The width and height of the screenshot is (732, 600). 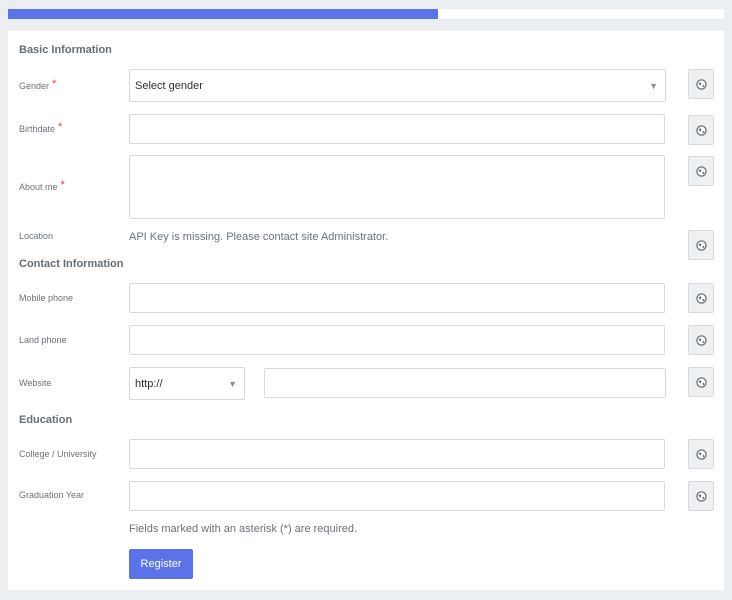 What do you see at coordinates (43, 340) in the screenshot?
I see `land-phone-label: Land phone` at bounding box center [43, 340].